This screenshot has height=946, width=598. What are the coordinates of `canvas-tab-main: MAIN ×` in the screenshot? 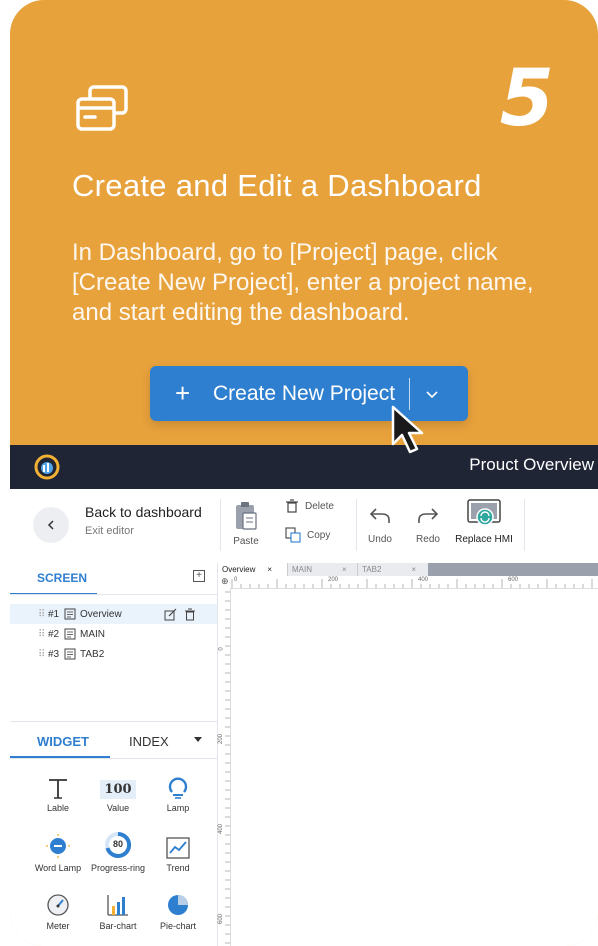 It's located at (323, 569).